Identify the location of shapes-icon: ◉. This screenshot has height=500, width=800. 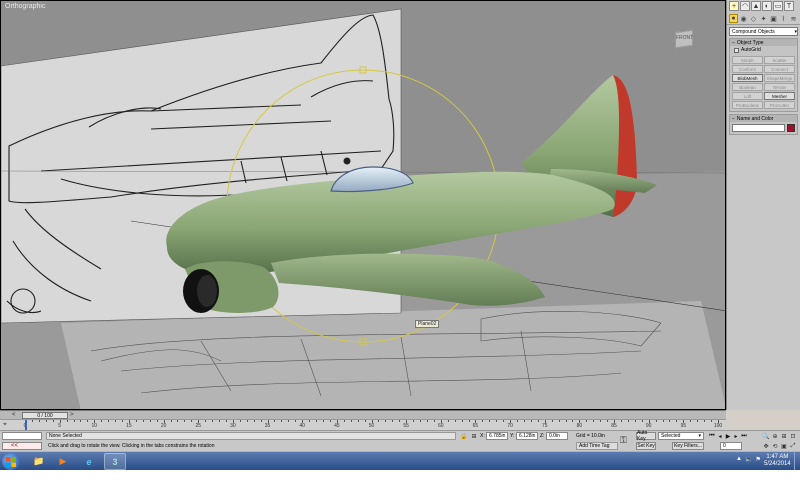
(743, 18).